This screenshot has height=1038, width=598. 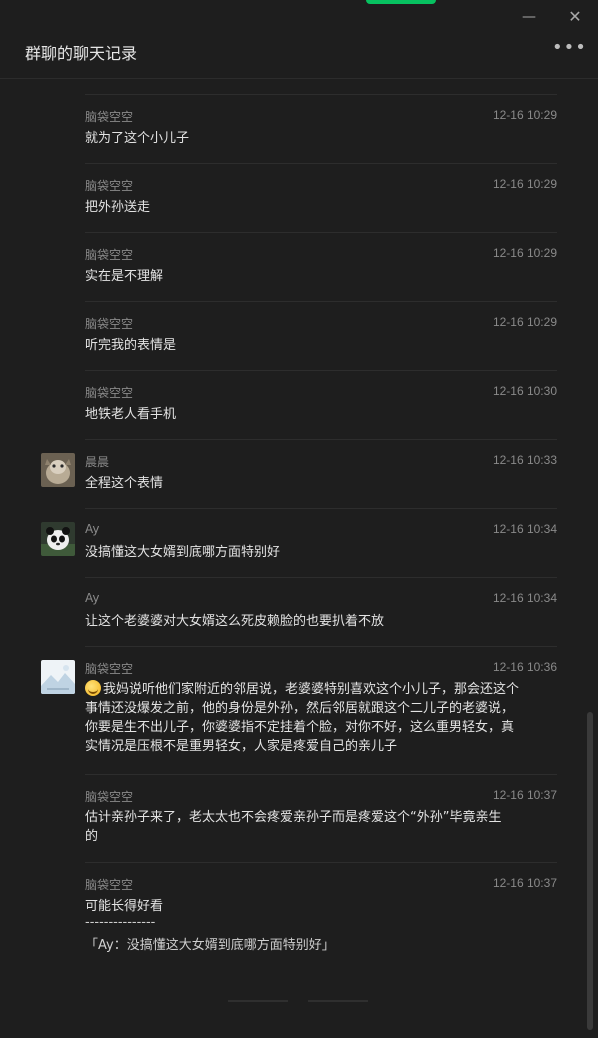 I want to click on message-text: 把外孙送走, so click(x=118, y=207).